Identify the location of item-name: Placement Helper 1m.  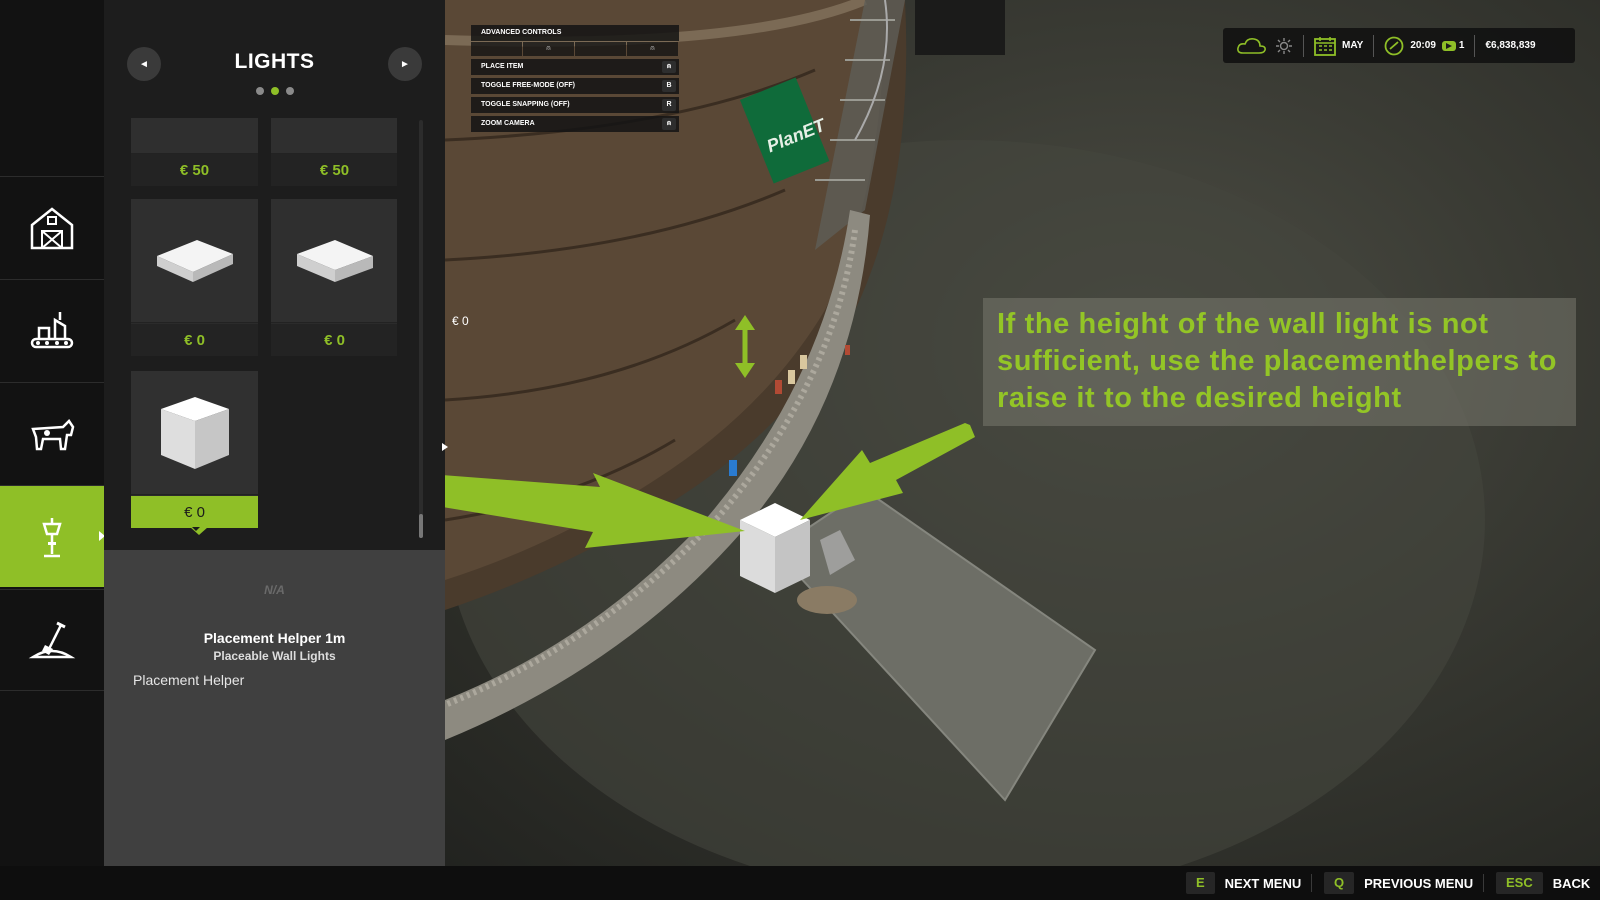
(274, 638).